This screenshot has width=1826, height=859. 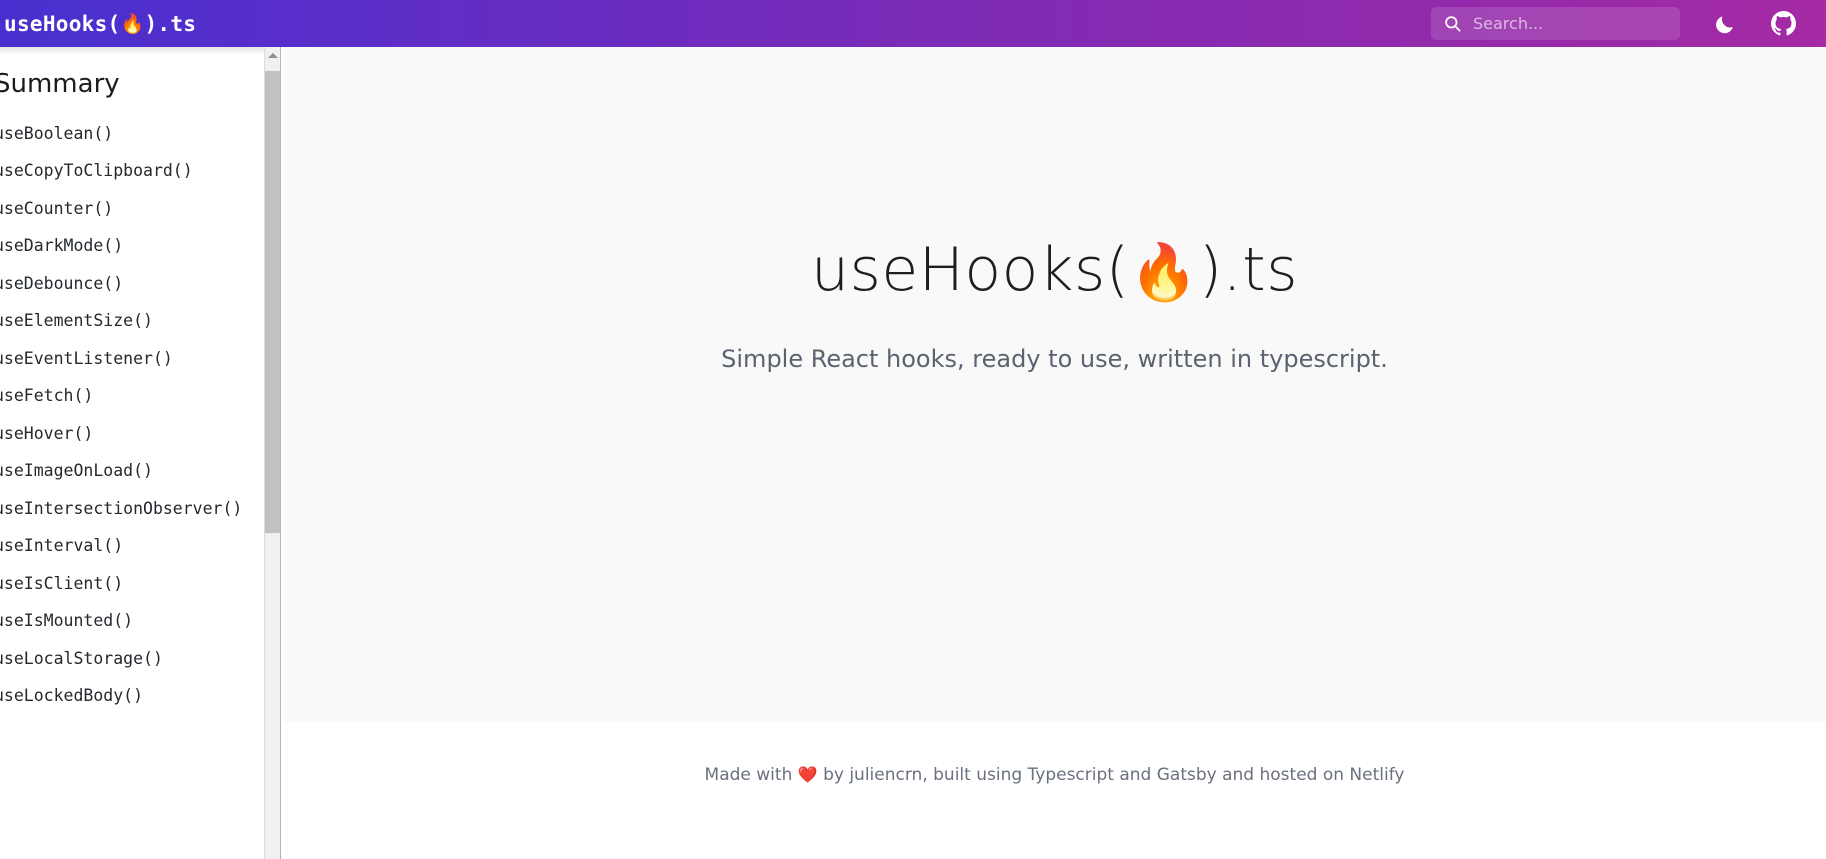 I want to click on sidebar-item-useismounted: useIsMounted(), so click(x=132, y=622).